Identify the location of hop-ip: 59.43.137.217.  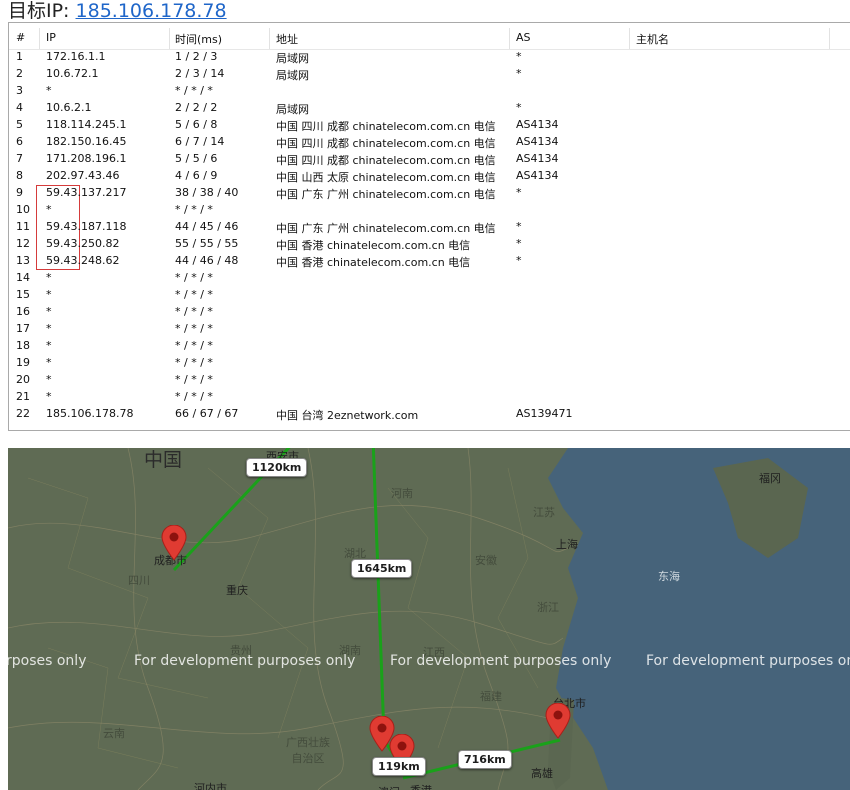
(86, 192).